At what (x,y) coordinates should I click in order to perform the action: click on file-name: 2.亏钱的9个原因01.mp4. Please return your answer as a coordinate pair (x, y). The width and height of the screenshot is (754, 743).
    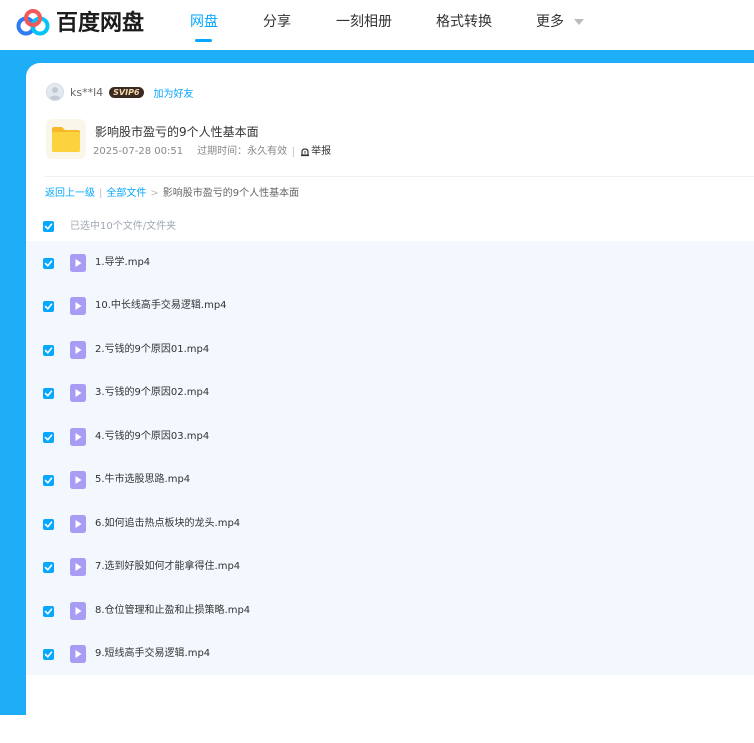
    Looking at the image, I should click on (152, 350).